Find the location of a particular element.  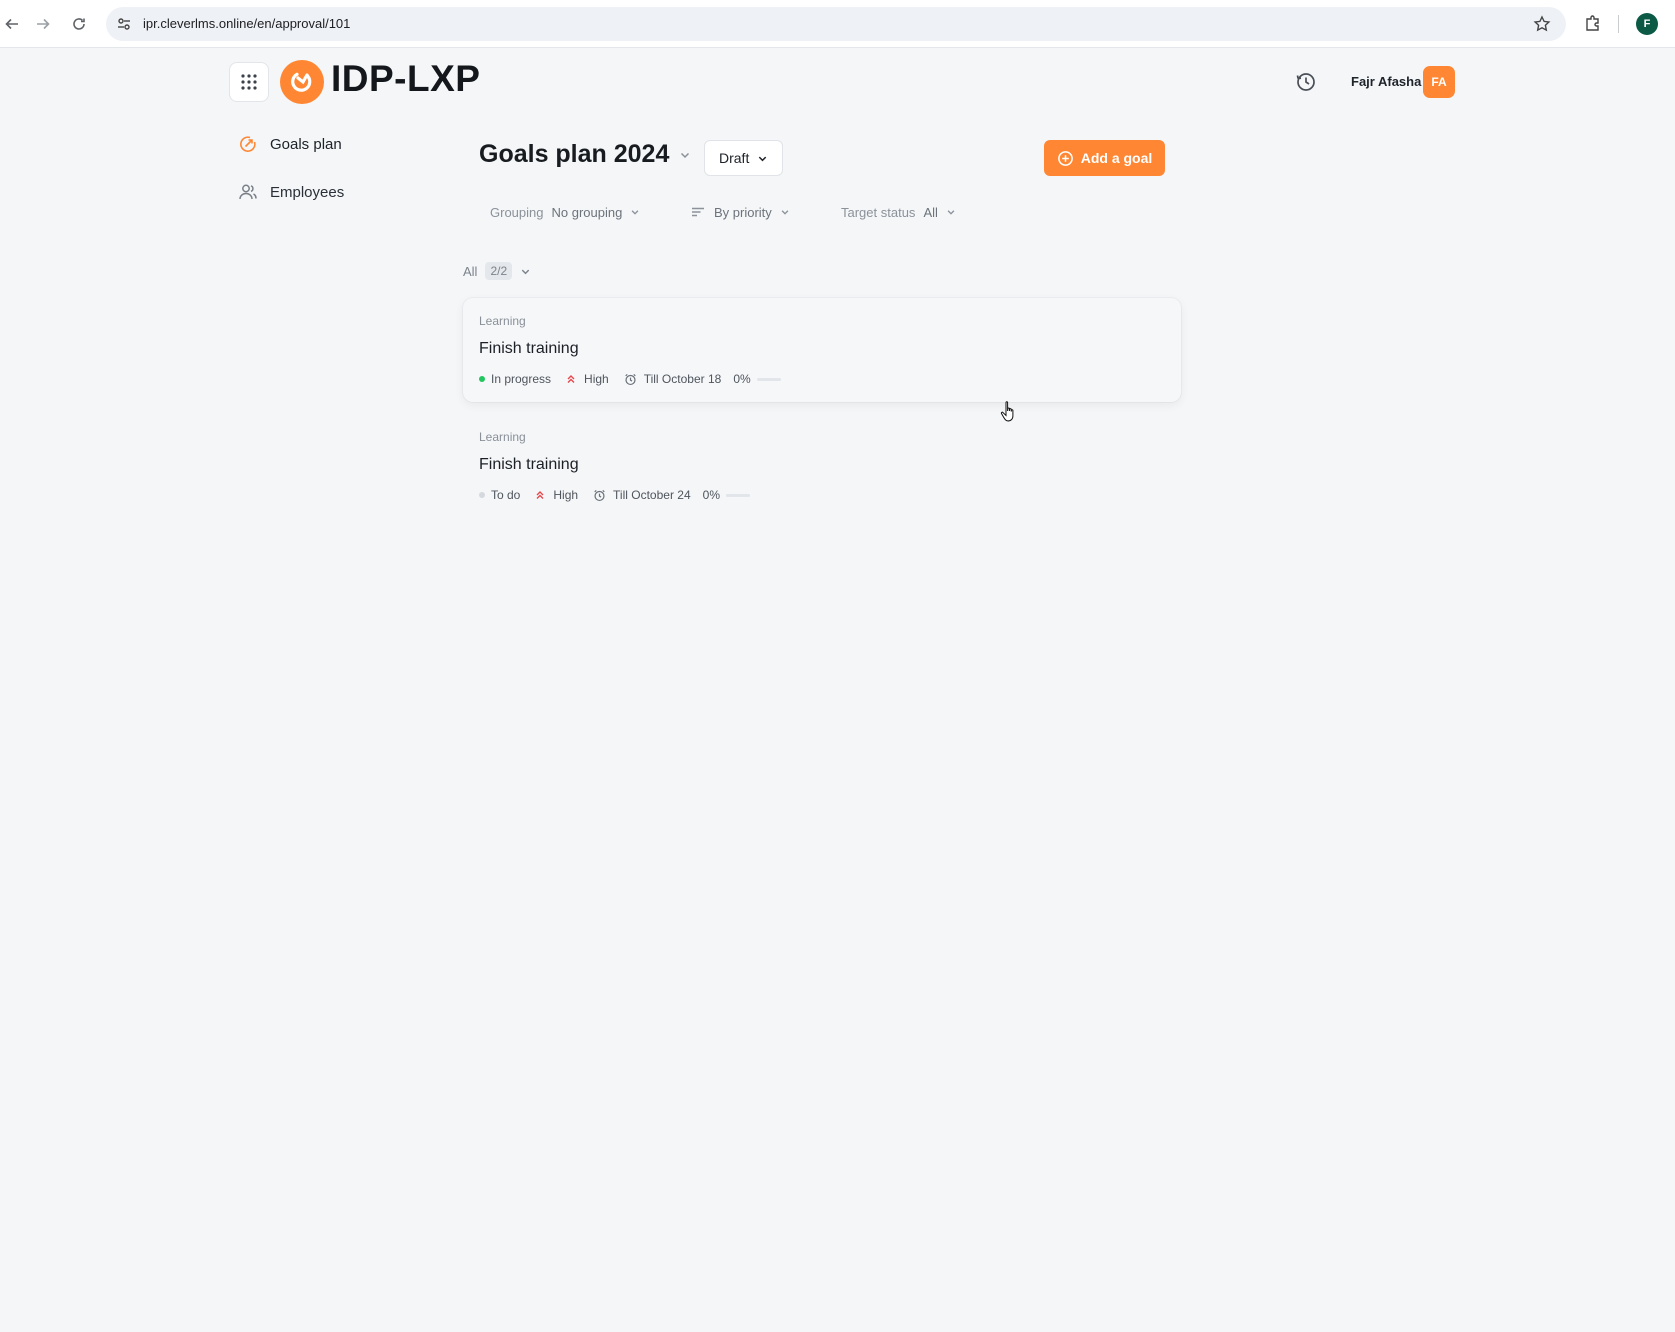

plan-status-dropdown: Draft is located at coordinates (744, 158).